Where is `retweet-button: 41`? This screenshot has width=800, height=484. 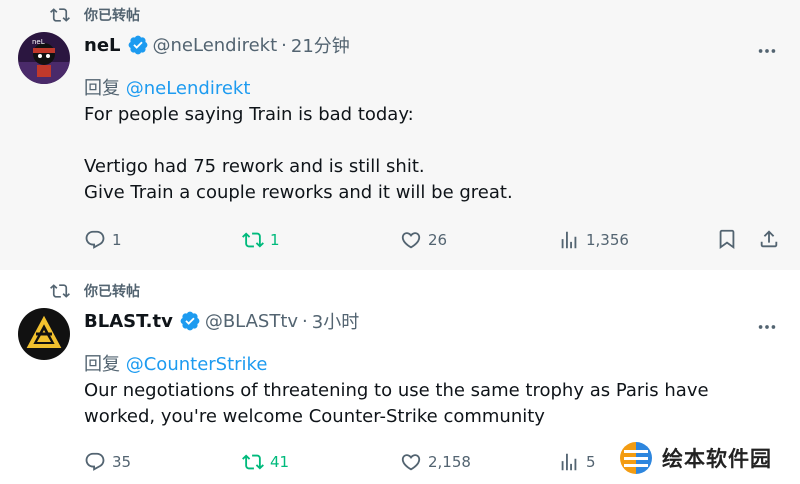
retweet-button: 41 is located at coordinates (265, 462).